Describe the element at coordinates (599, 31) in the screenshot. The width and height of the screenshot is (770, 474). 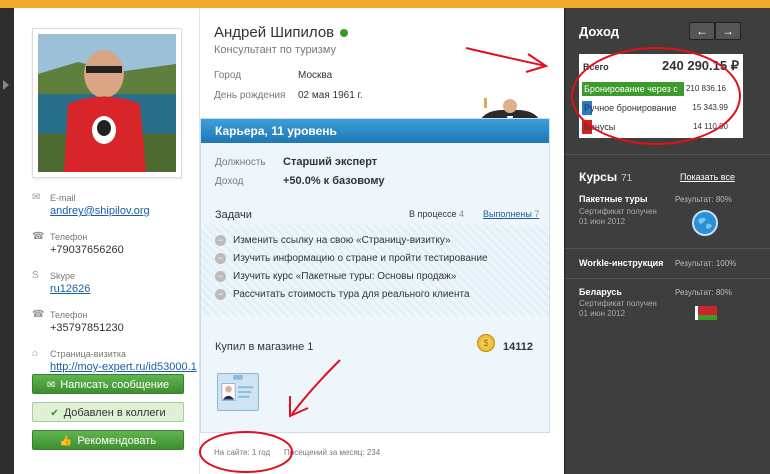
I see `income-heading: Доход` at that location.